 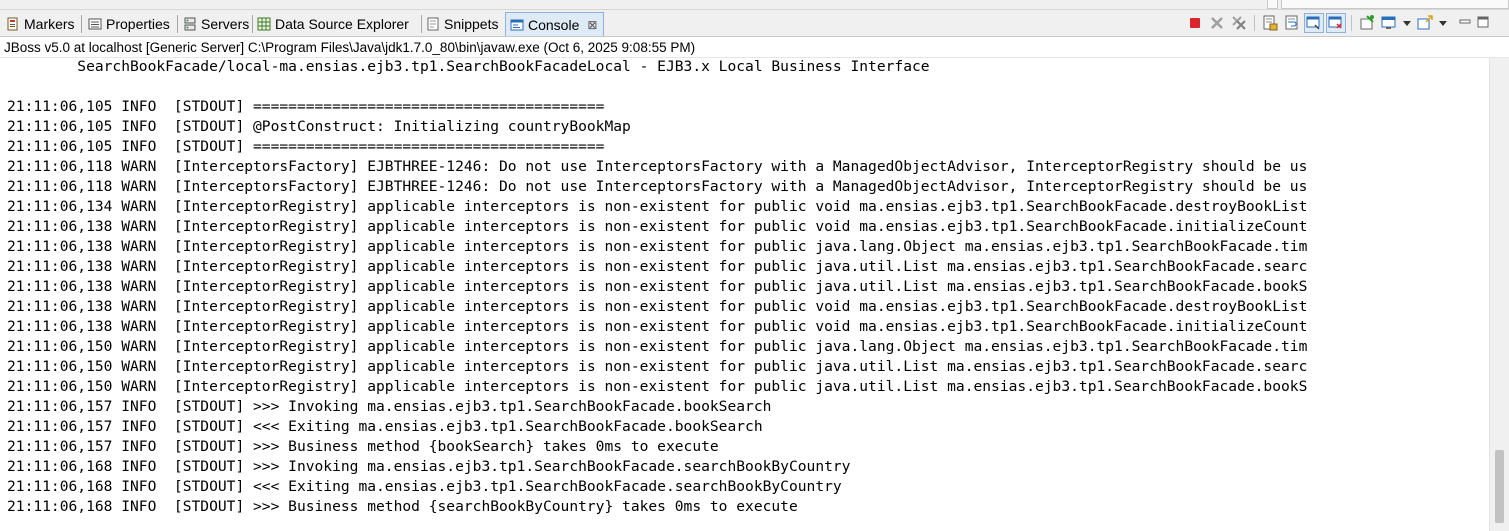 What do you see at coordinates (49, 24) in the screenshot?
I see `tab-label: Markers` at bounding box center [49, 24].